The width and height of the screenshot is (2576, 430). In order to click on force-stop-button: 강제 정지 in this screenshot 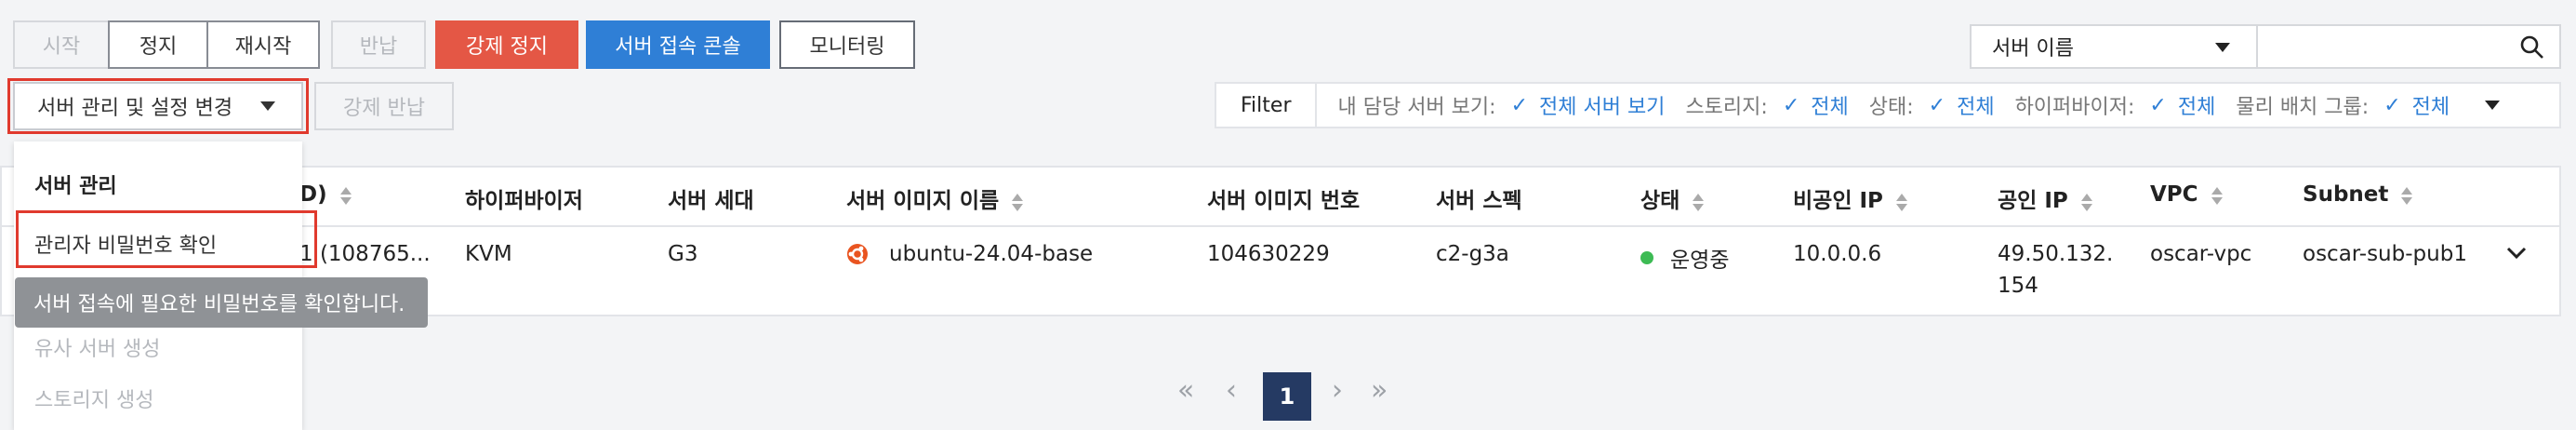, I will do `click(506, 44)`.